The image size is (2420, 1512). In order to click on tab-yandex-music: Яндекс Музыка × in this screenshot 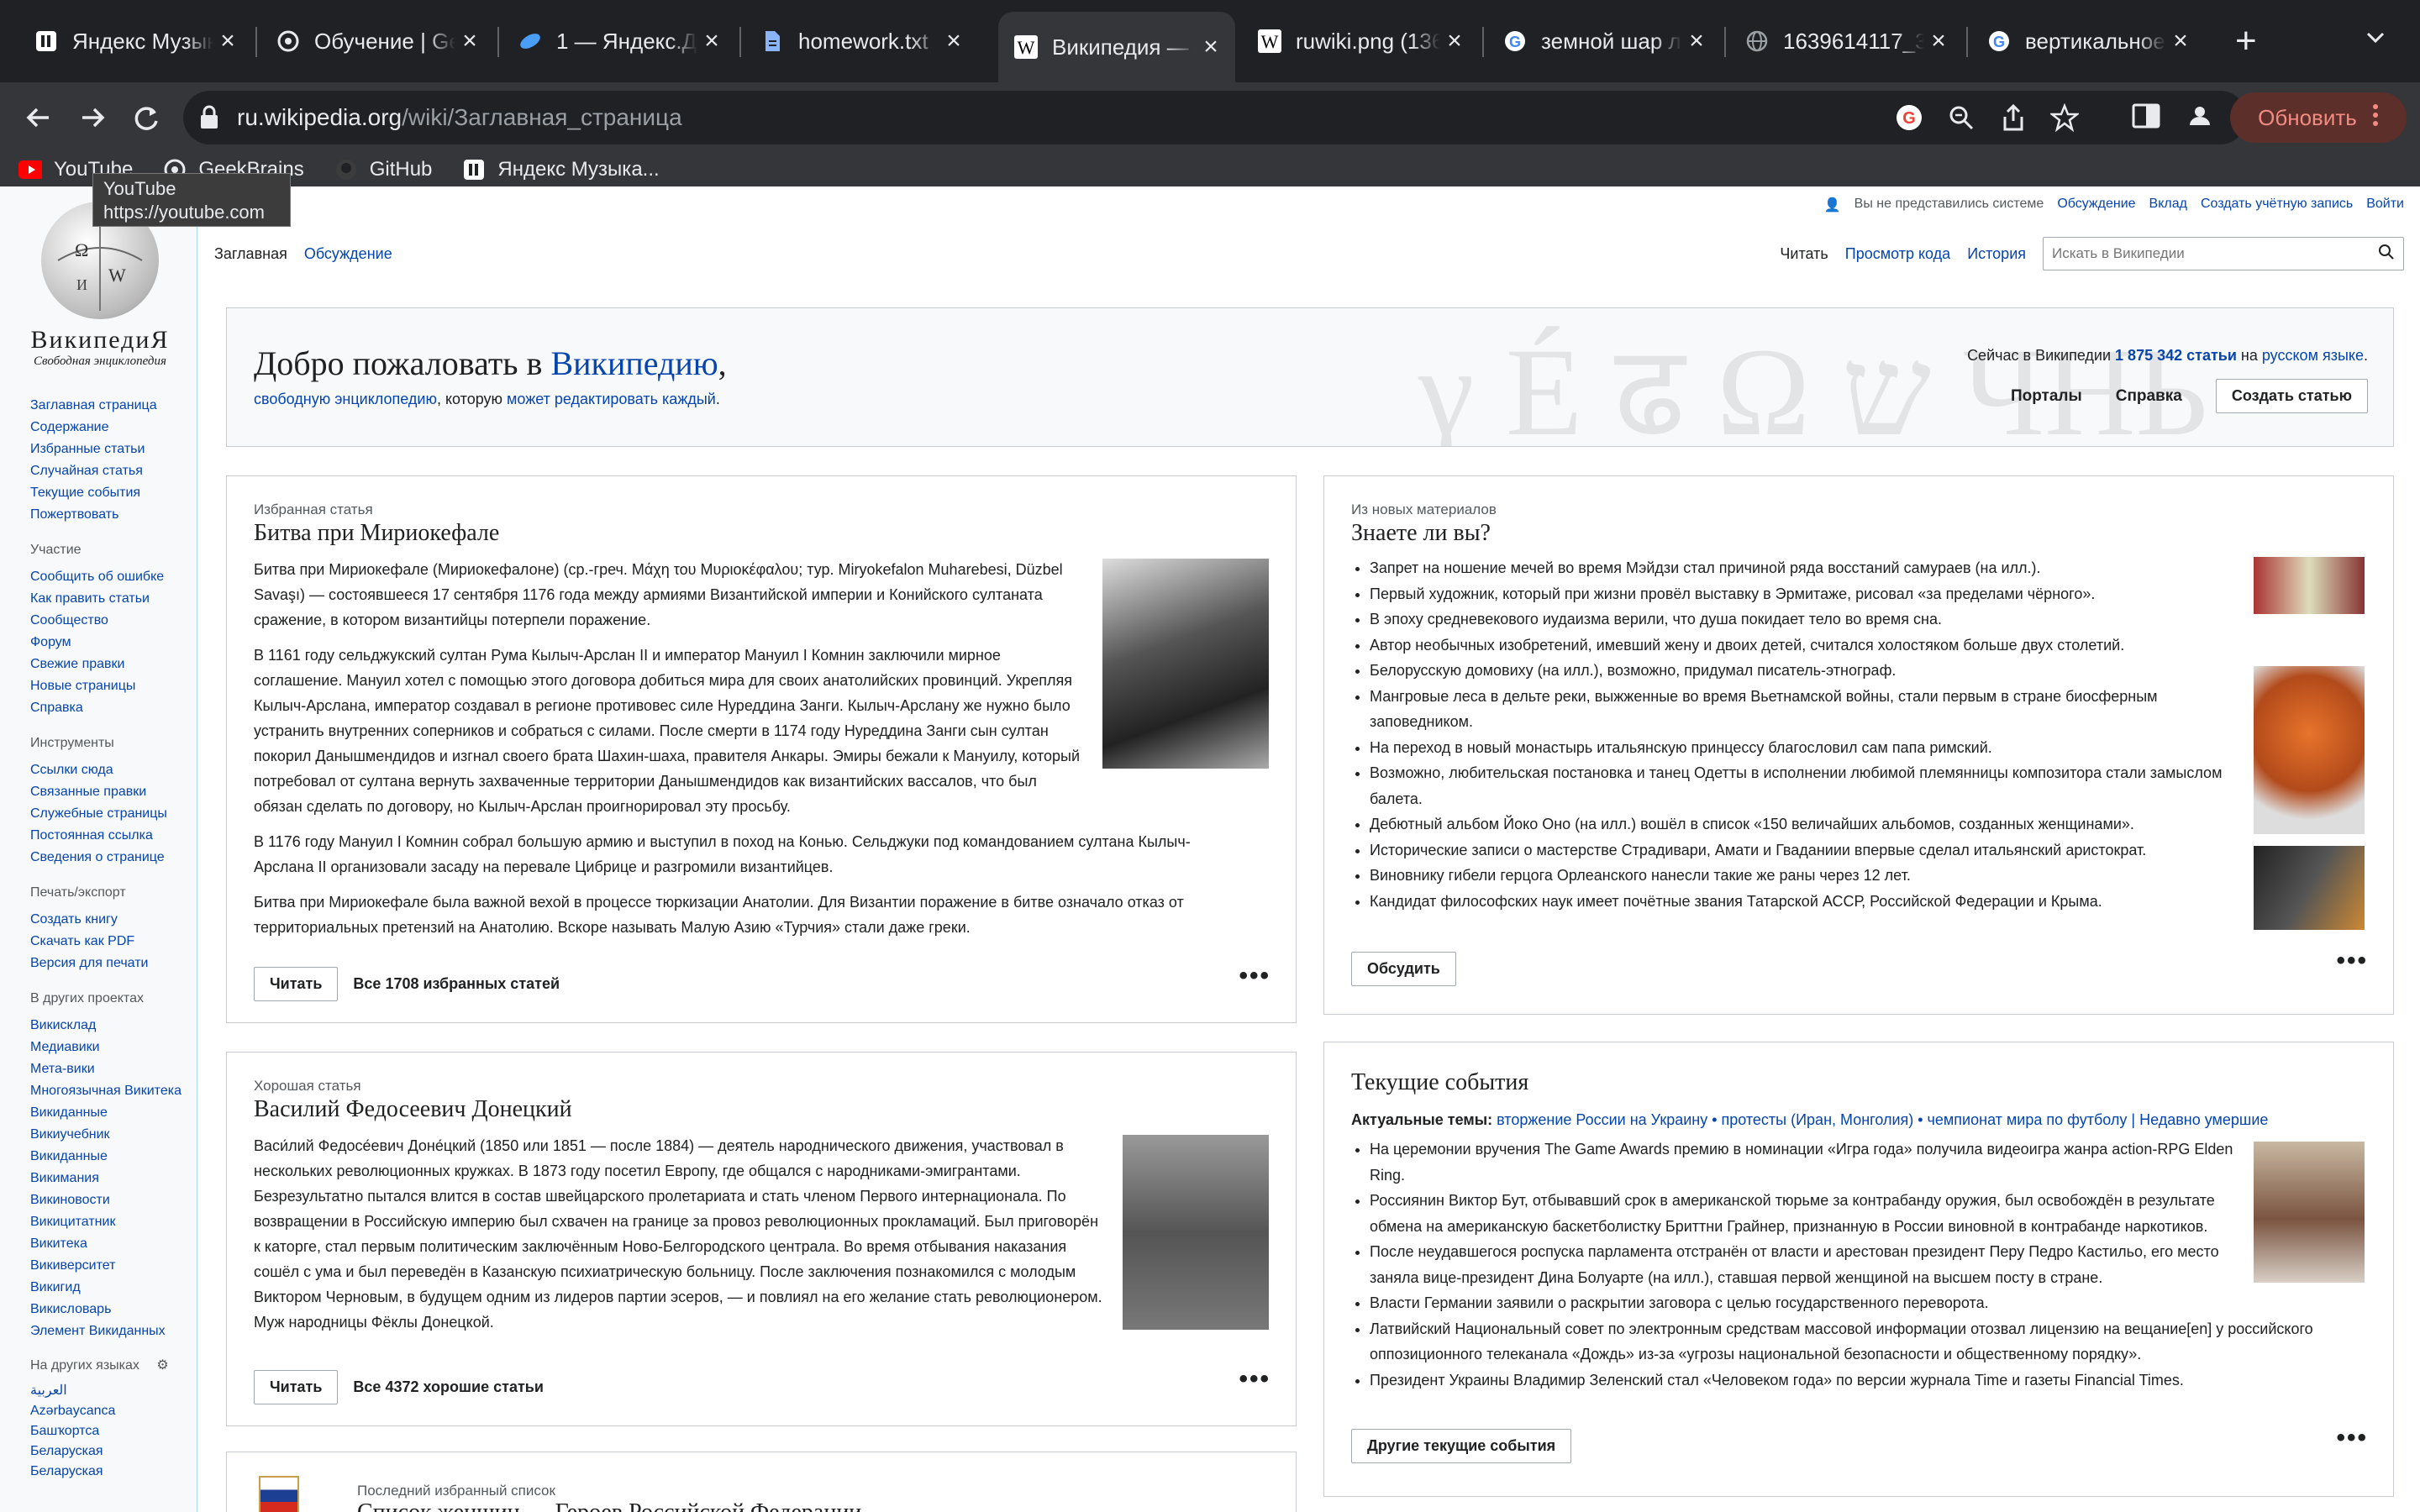, I will do `click(135, 41)`.